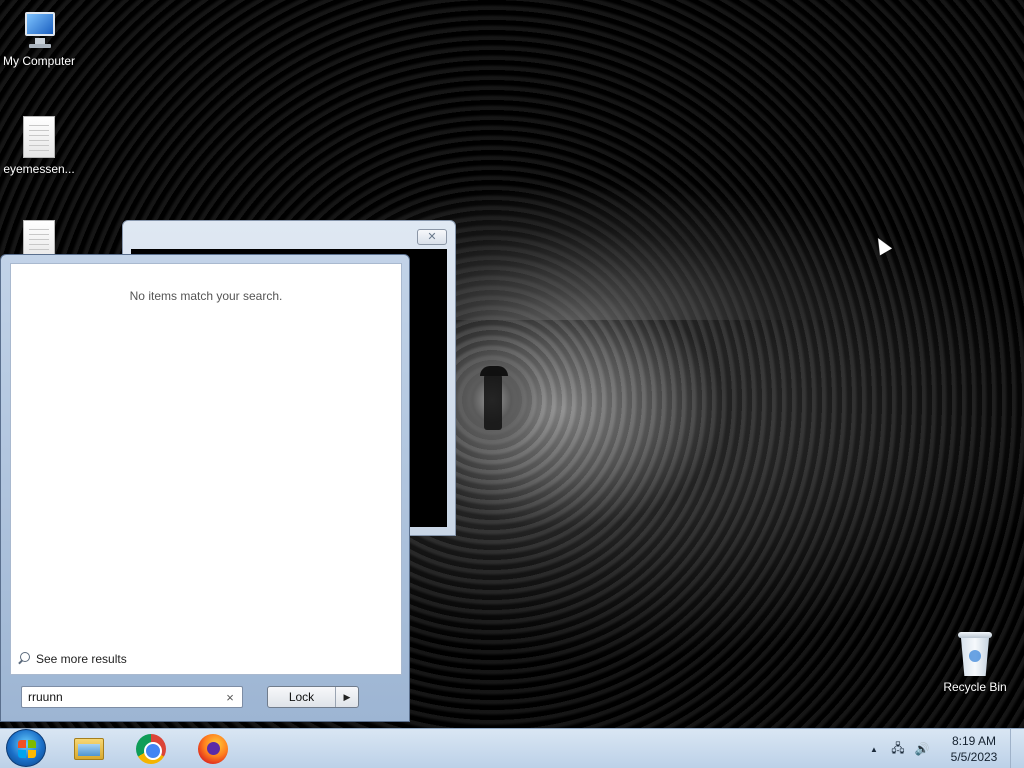 The image size is (1024, 768). I want to click on chrome-icon, so click(151, 749).